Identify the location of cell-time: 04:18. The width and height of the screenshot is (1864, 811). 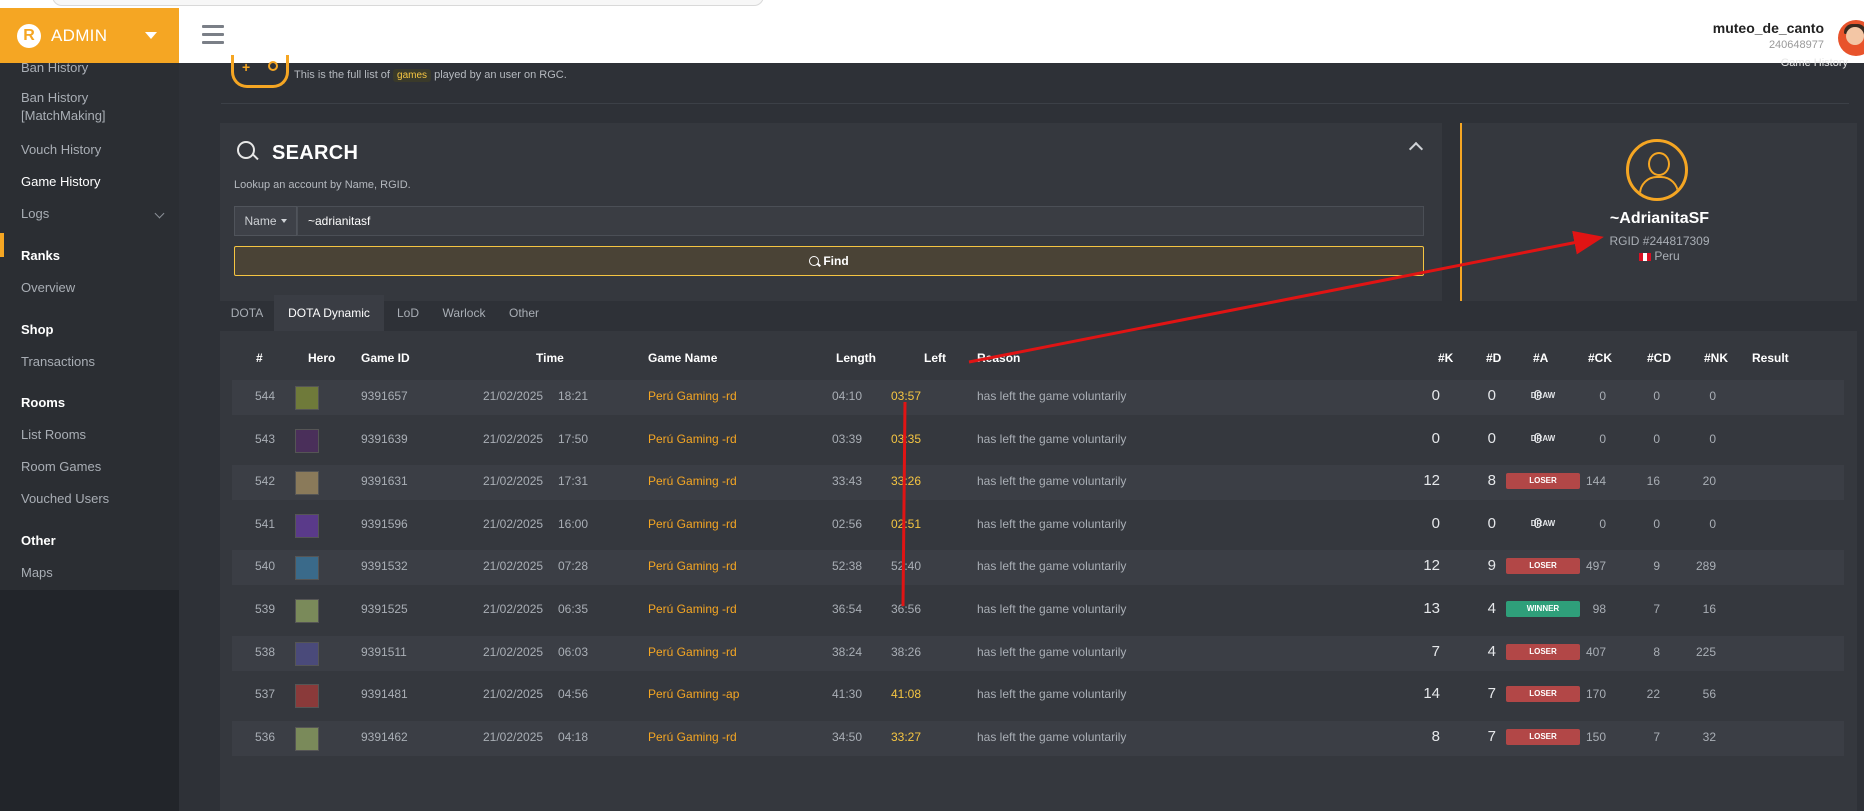
(573, 736).